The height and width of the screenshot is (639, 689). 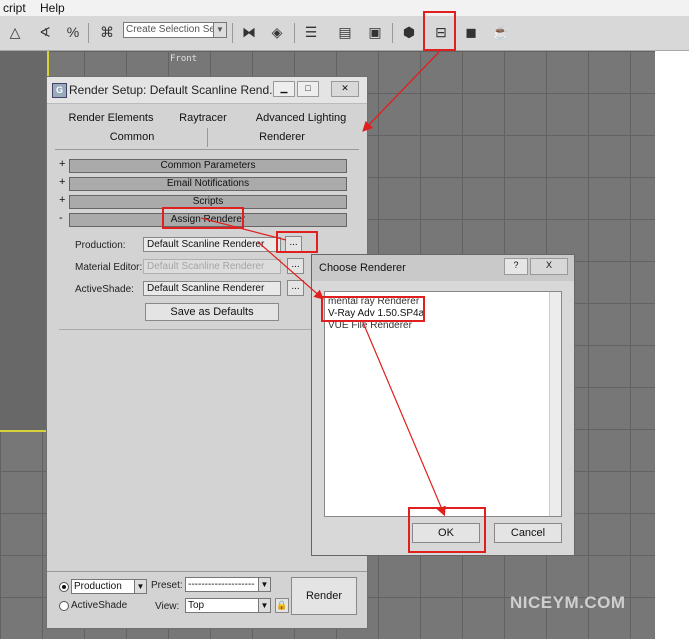 I want to click on watermark: NICEYM.COM, so click(x=568, y=602).